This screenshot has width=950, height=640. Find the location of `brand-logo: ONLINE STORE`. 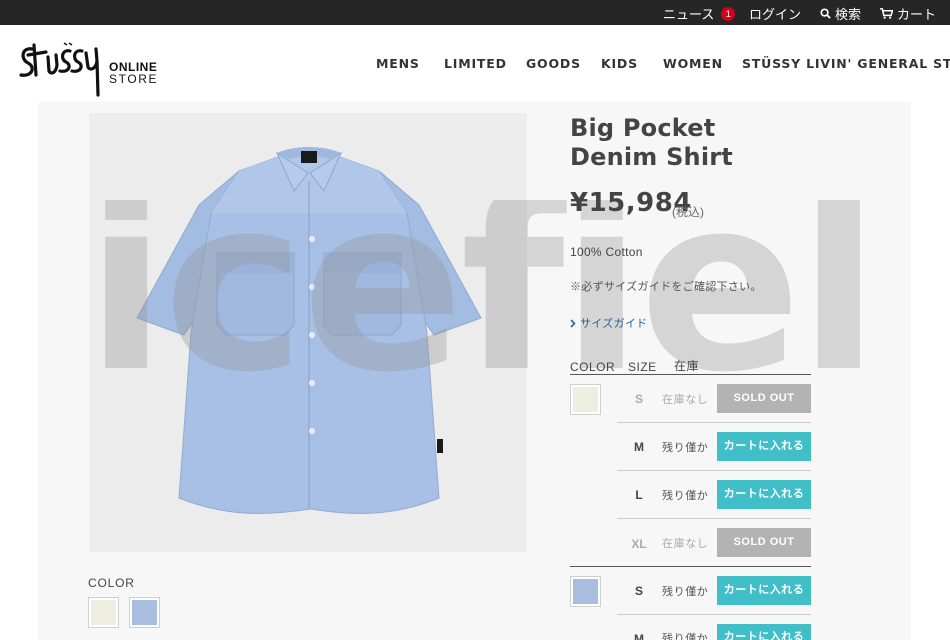

brand-logo: ONLINE STORE is located at coordinates (90, 67).